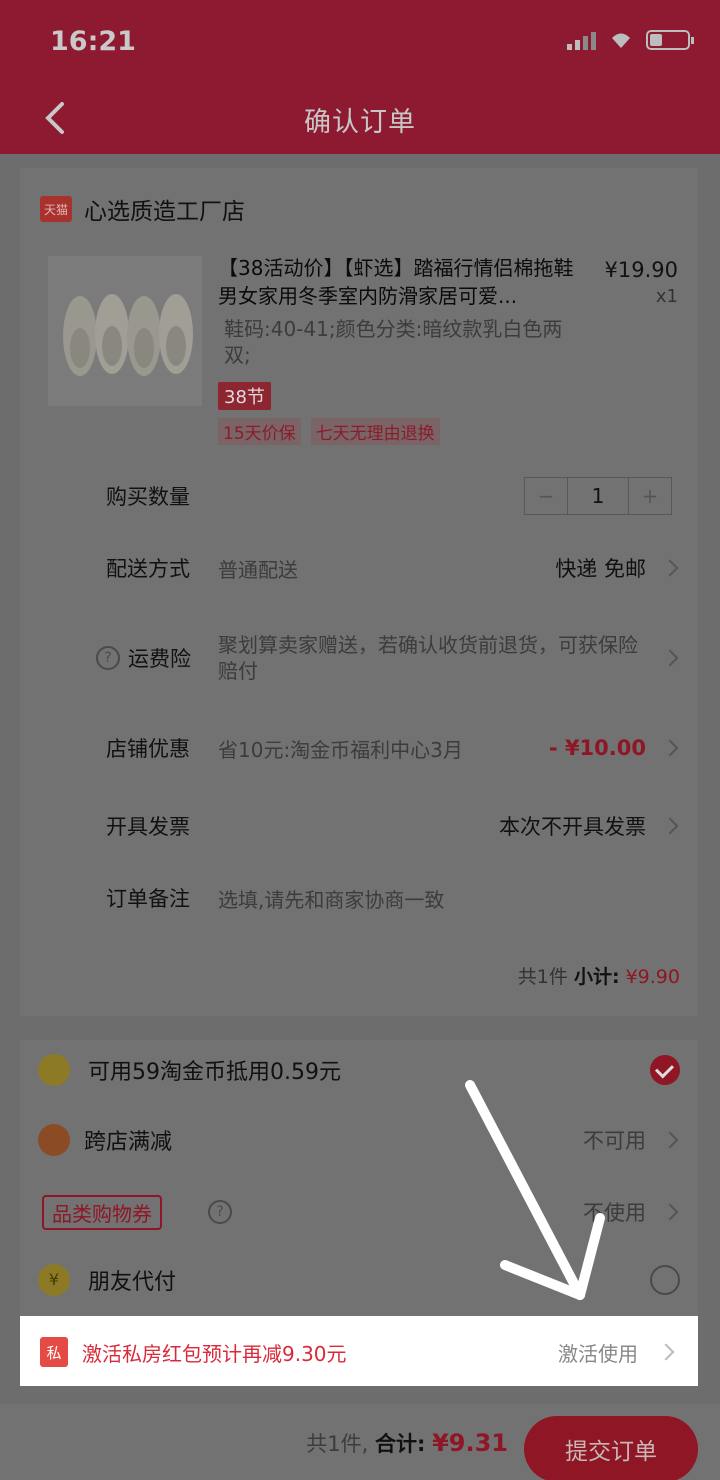 The height and width of the screenshot is (1480, 720). I want to click on footer-total-amount: ¥9.31, so click(470, 1443).